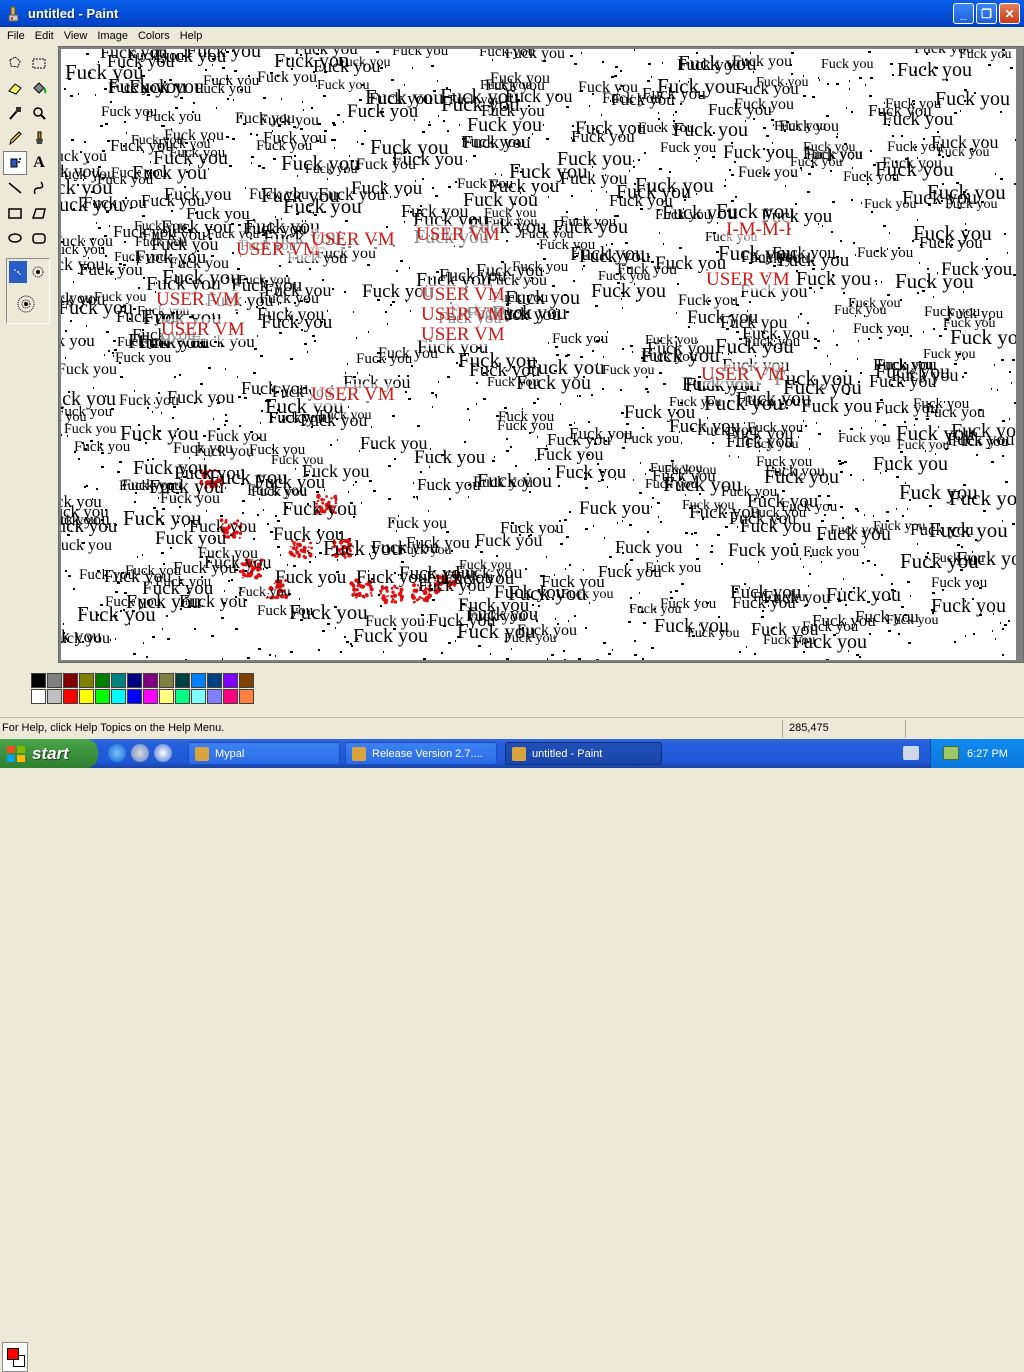  What do you see at coordinates (911, 753) in the screenshot?
I see `keyboard-icon` at bounding box center [911, 753].